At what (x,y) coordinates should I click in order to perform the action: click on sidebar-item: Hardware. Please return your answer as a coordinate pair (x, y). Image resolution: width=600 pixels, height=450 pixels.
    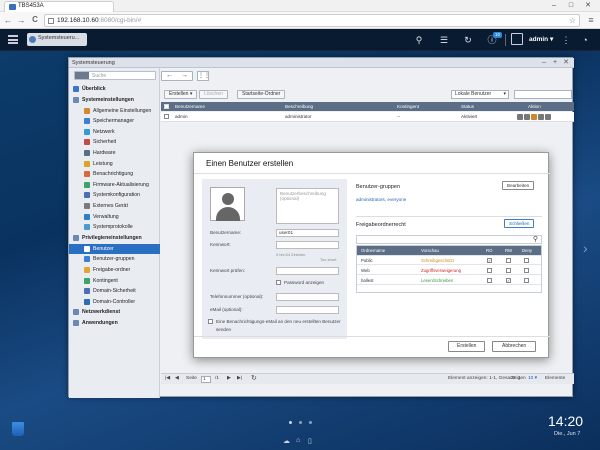
    Looking at the image, I should click on (114, 153).